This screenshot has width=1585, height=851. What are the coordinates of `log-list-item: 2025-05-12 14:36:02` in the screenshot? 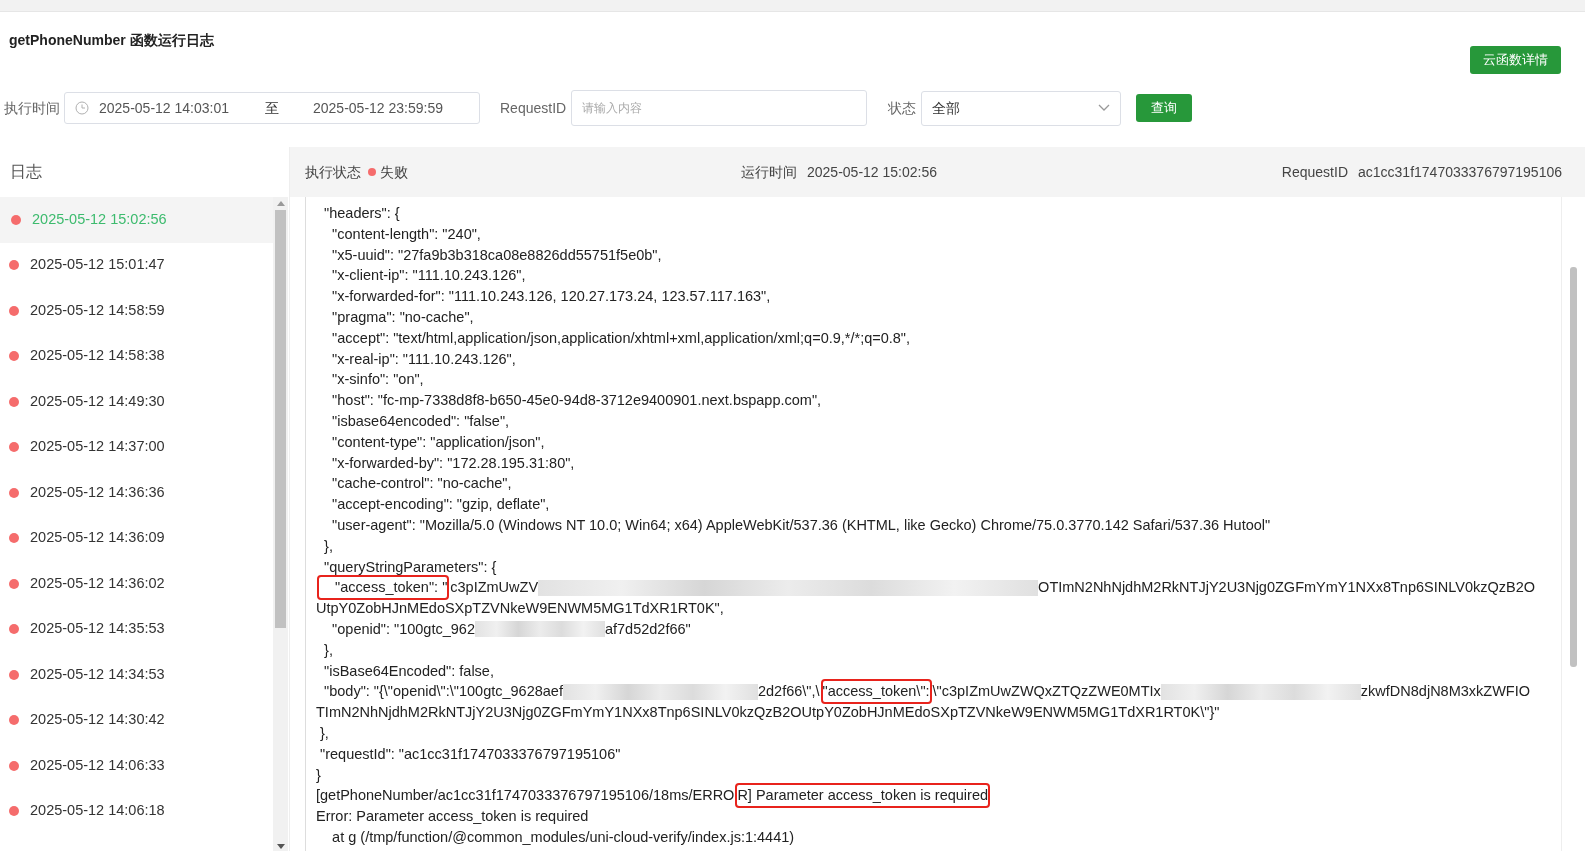 It's located at (136, 584).